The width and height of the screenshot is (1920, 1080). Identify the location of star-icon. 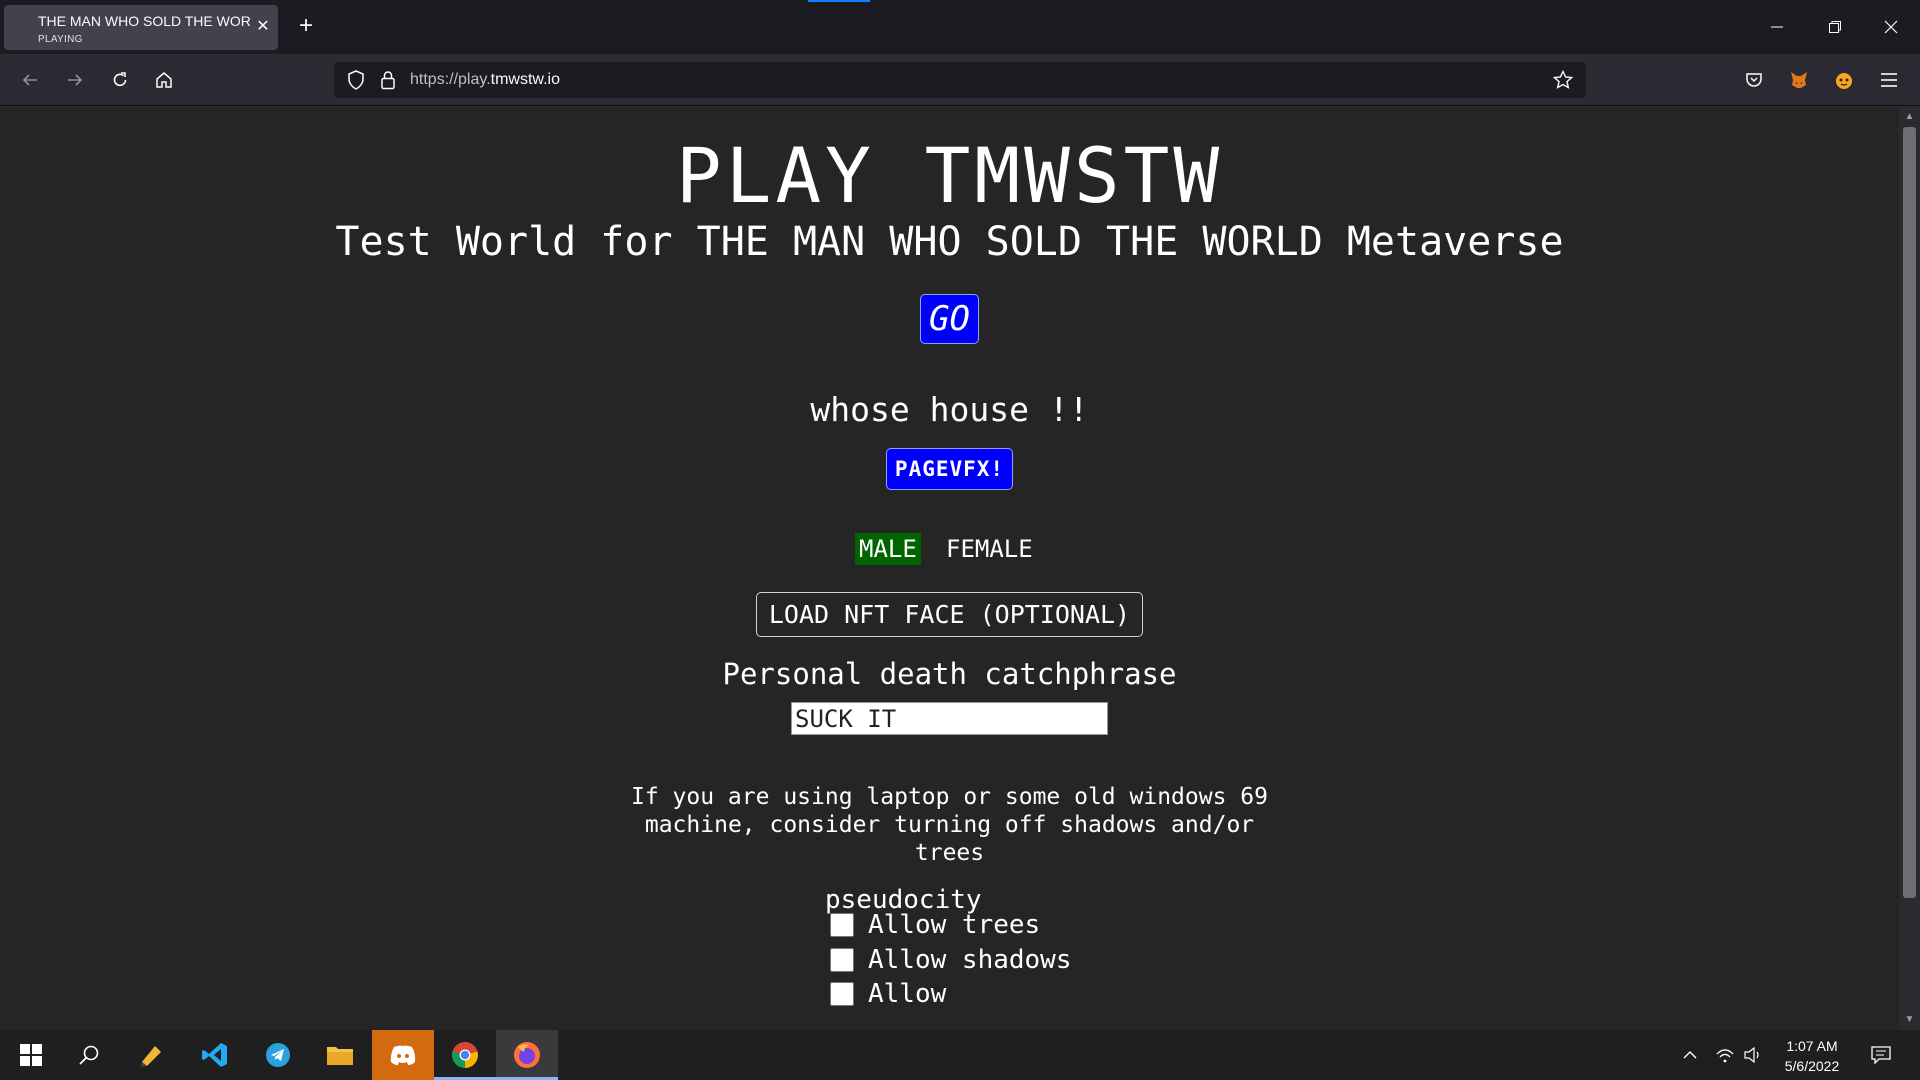
(1563, 79).